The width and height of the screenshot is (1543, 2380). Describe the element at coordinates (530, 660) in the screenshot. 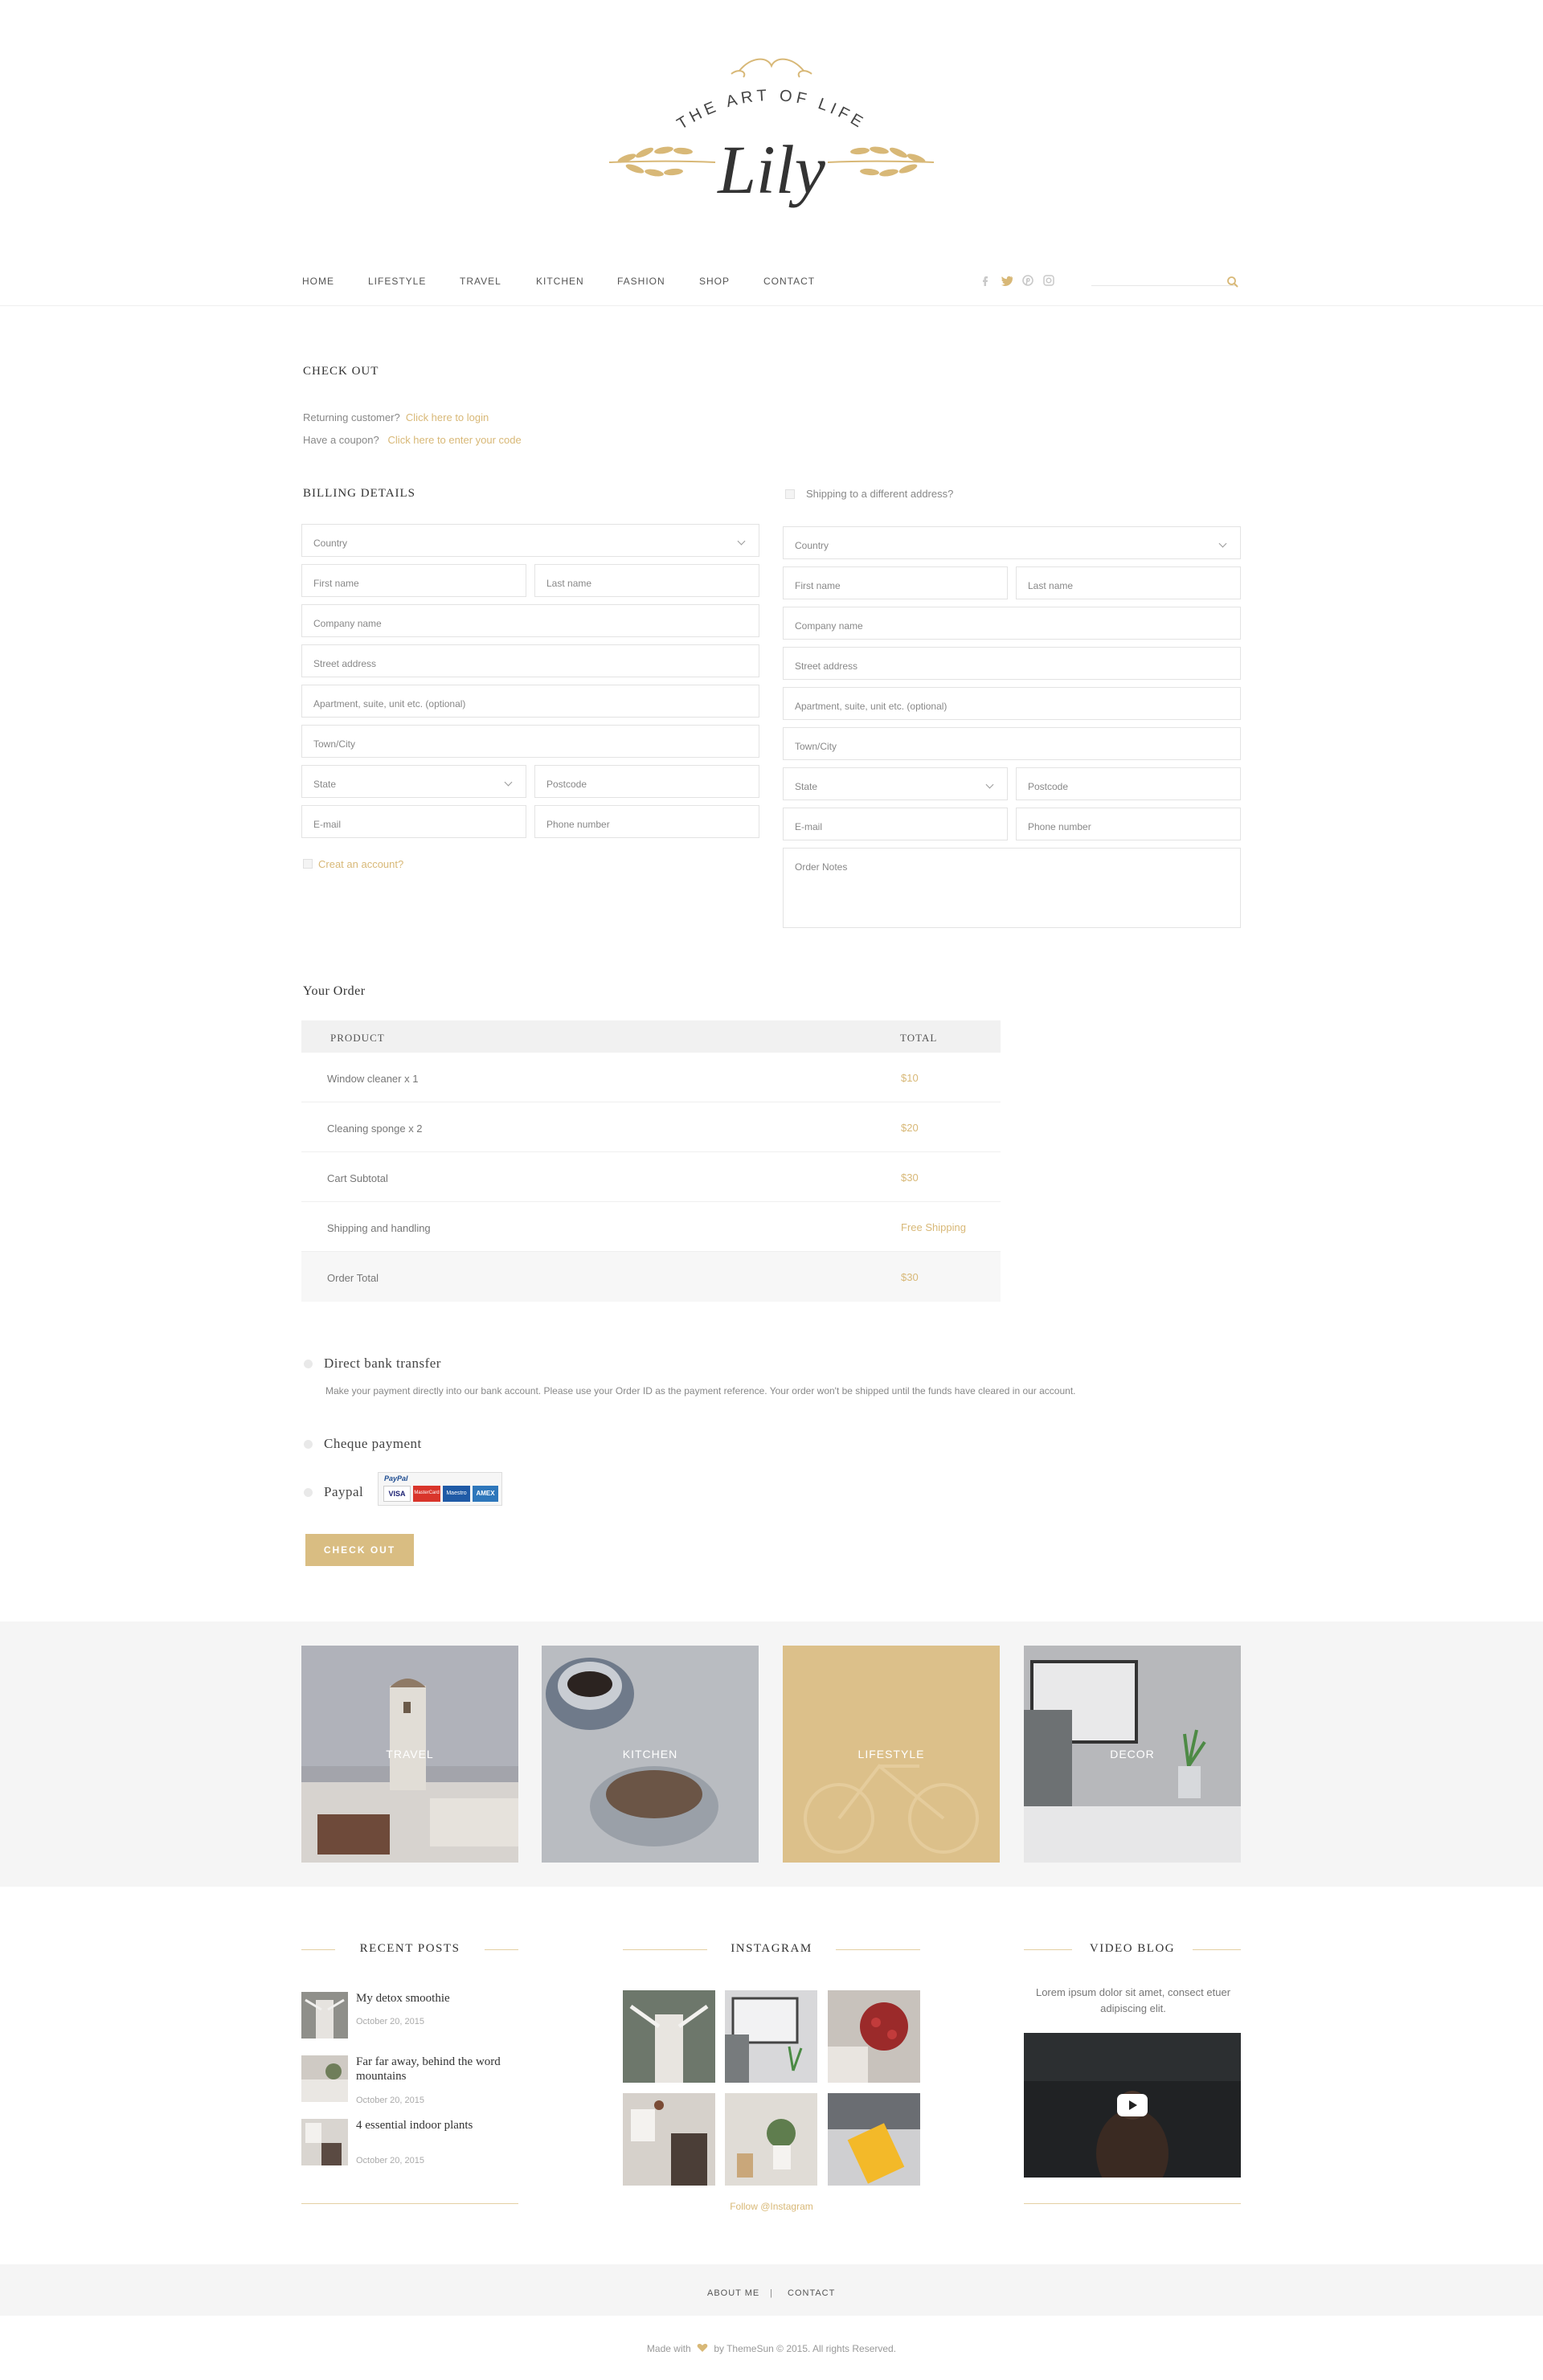

I see `billing-street: Street address` at that location.